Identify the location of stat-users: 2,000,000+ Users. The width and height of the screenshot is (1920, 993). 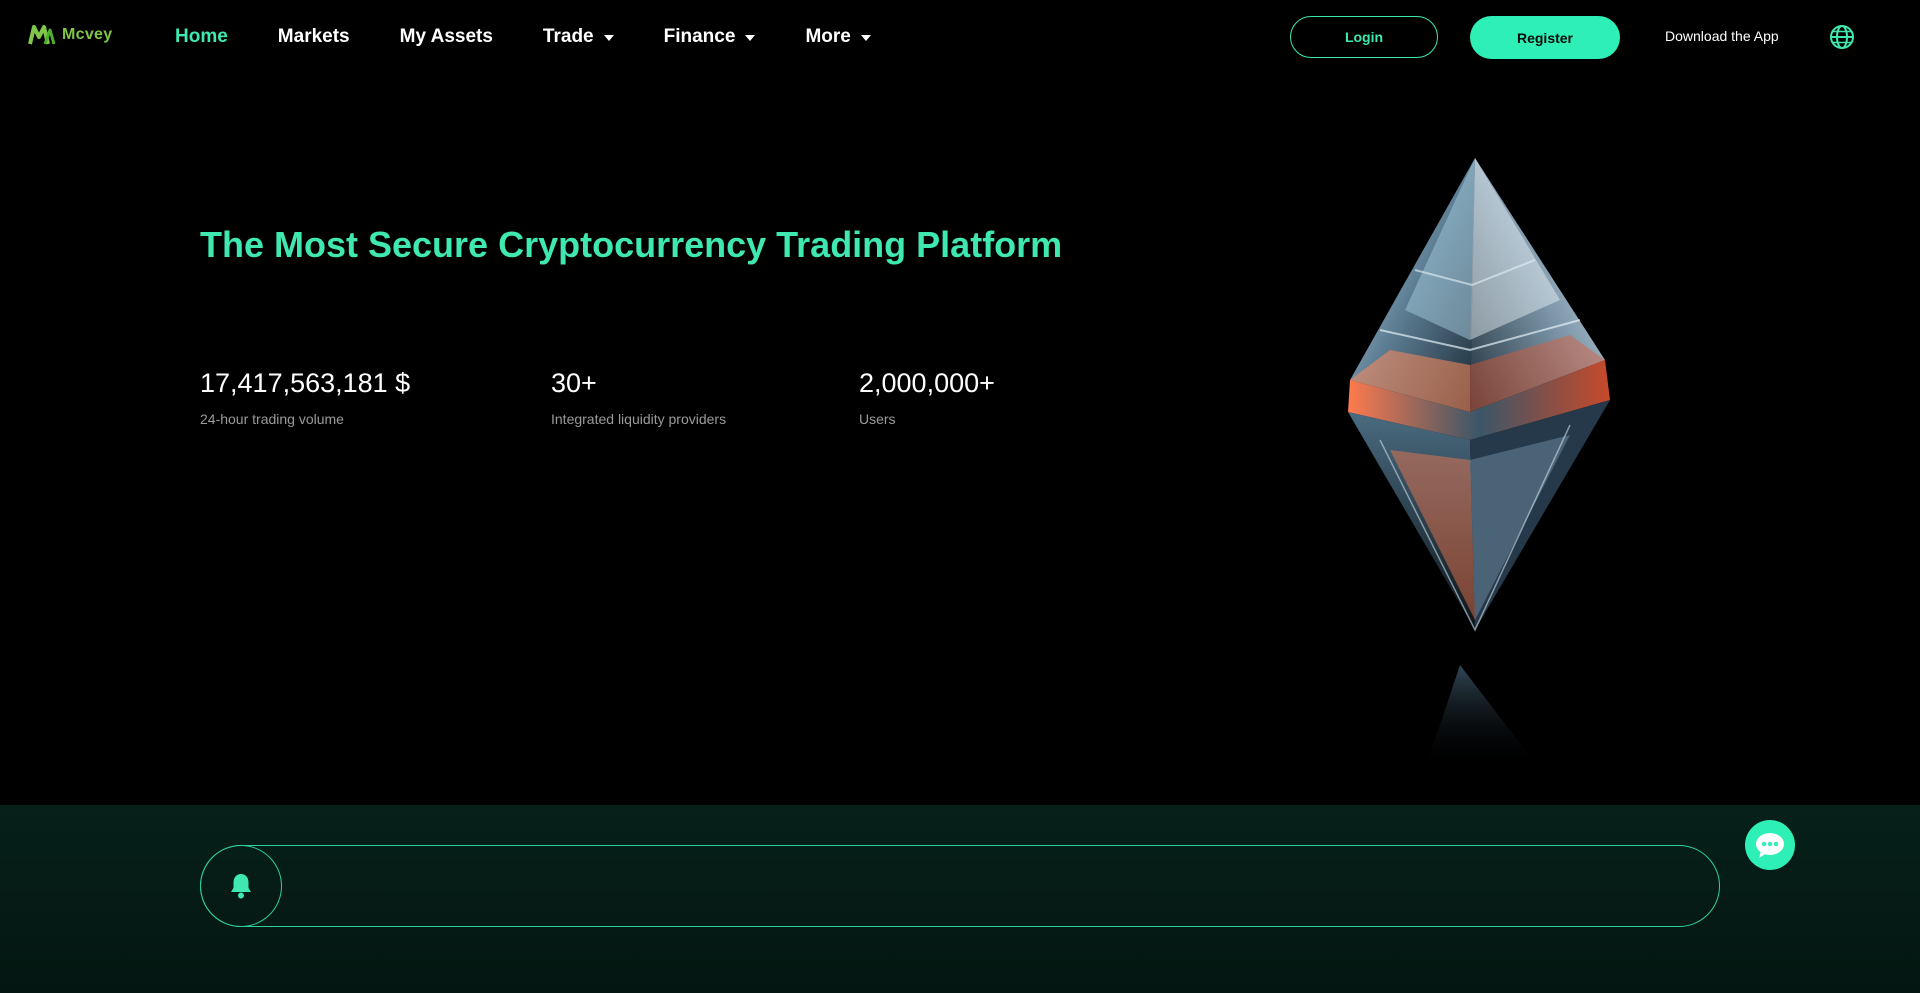
(927, 397).